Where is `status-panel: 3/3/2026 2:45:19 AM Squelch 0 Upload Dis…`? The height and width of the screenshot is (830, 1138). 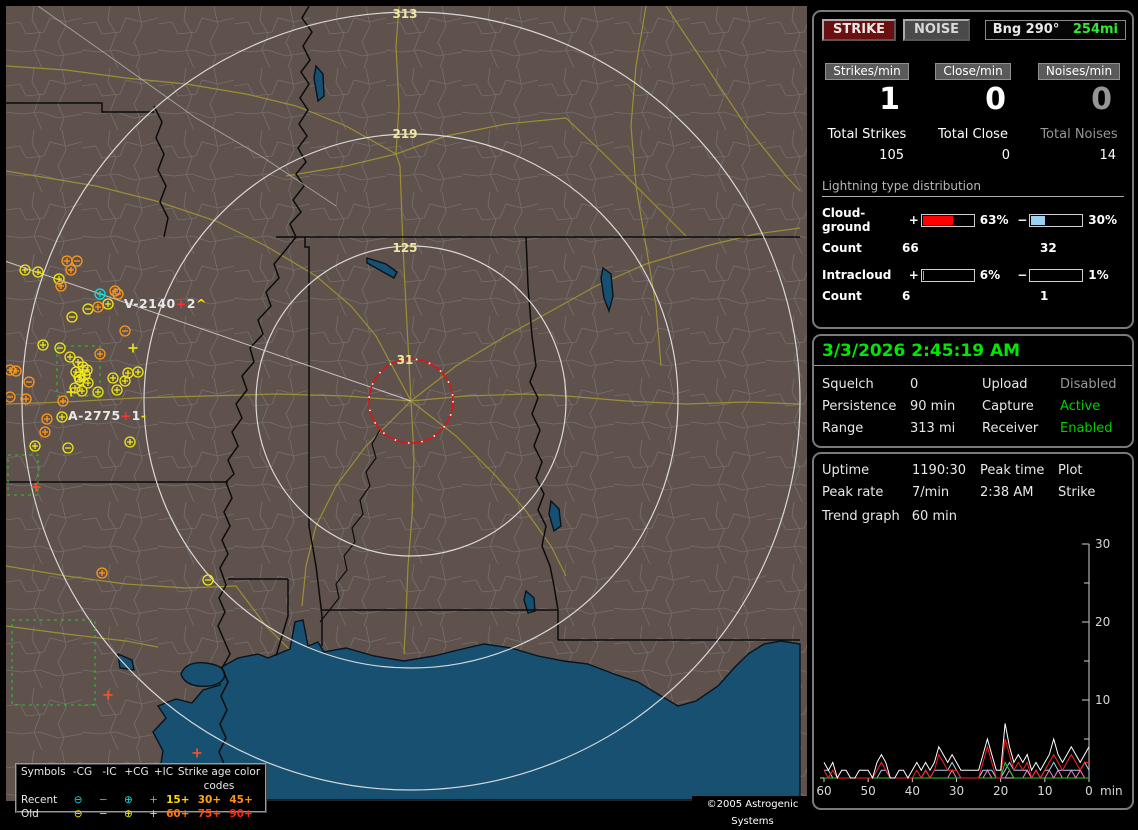
status-panel: 3/3/2026 2:45:19 AM Squelch 0 Upload Dis… is located at coordinates (973, 391).